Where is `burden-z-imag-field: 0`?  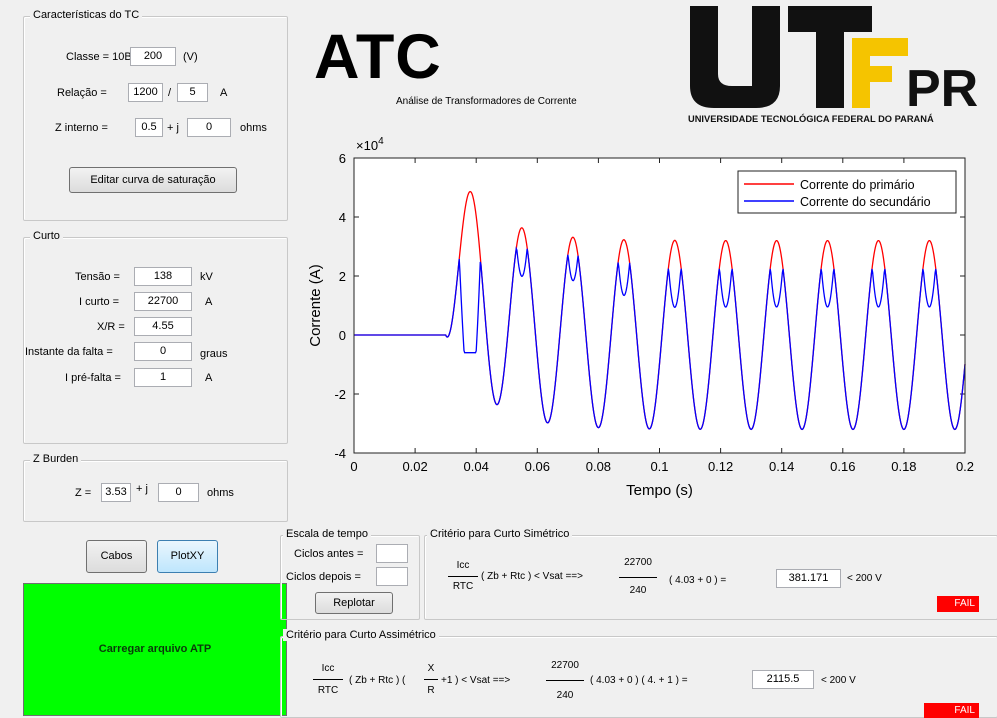
burden-z-imag-field: 0 is located at coordinates (178, 492).